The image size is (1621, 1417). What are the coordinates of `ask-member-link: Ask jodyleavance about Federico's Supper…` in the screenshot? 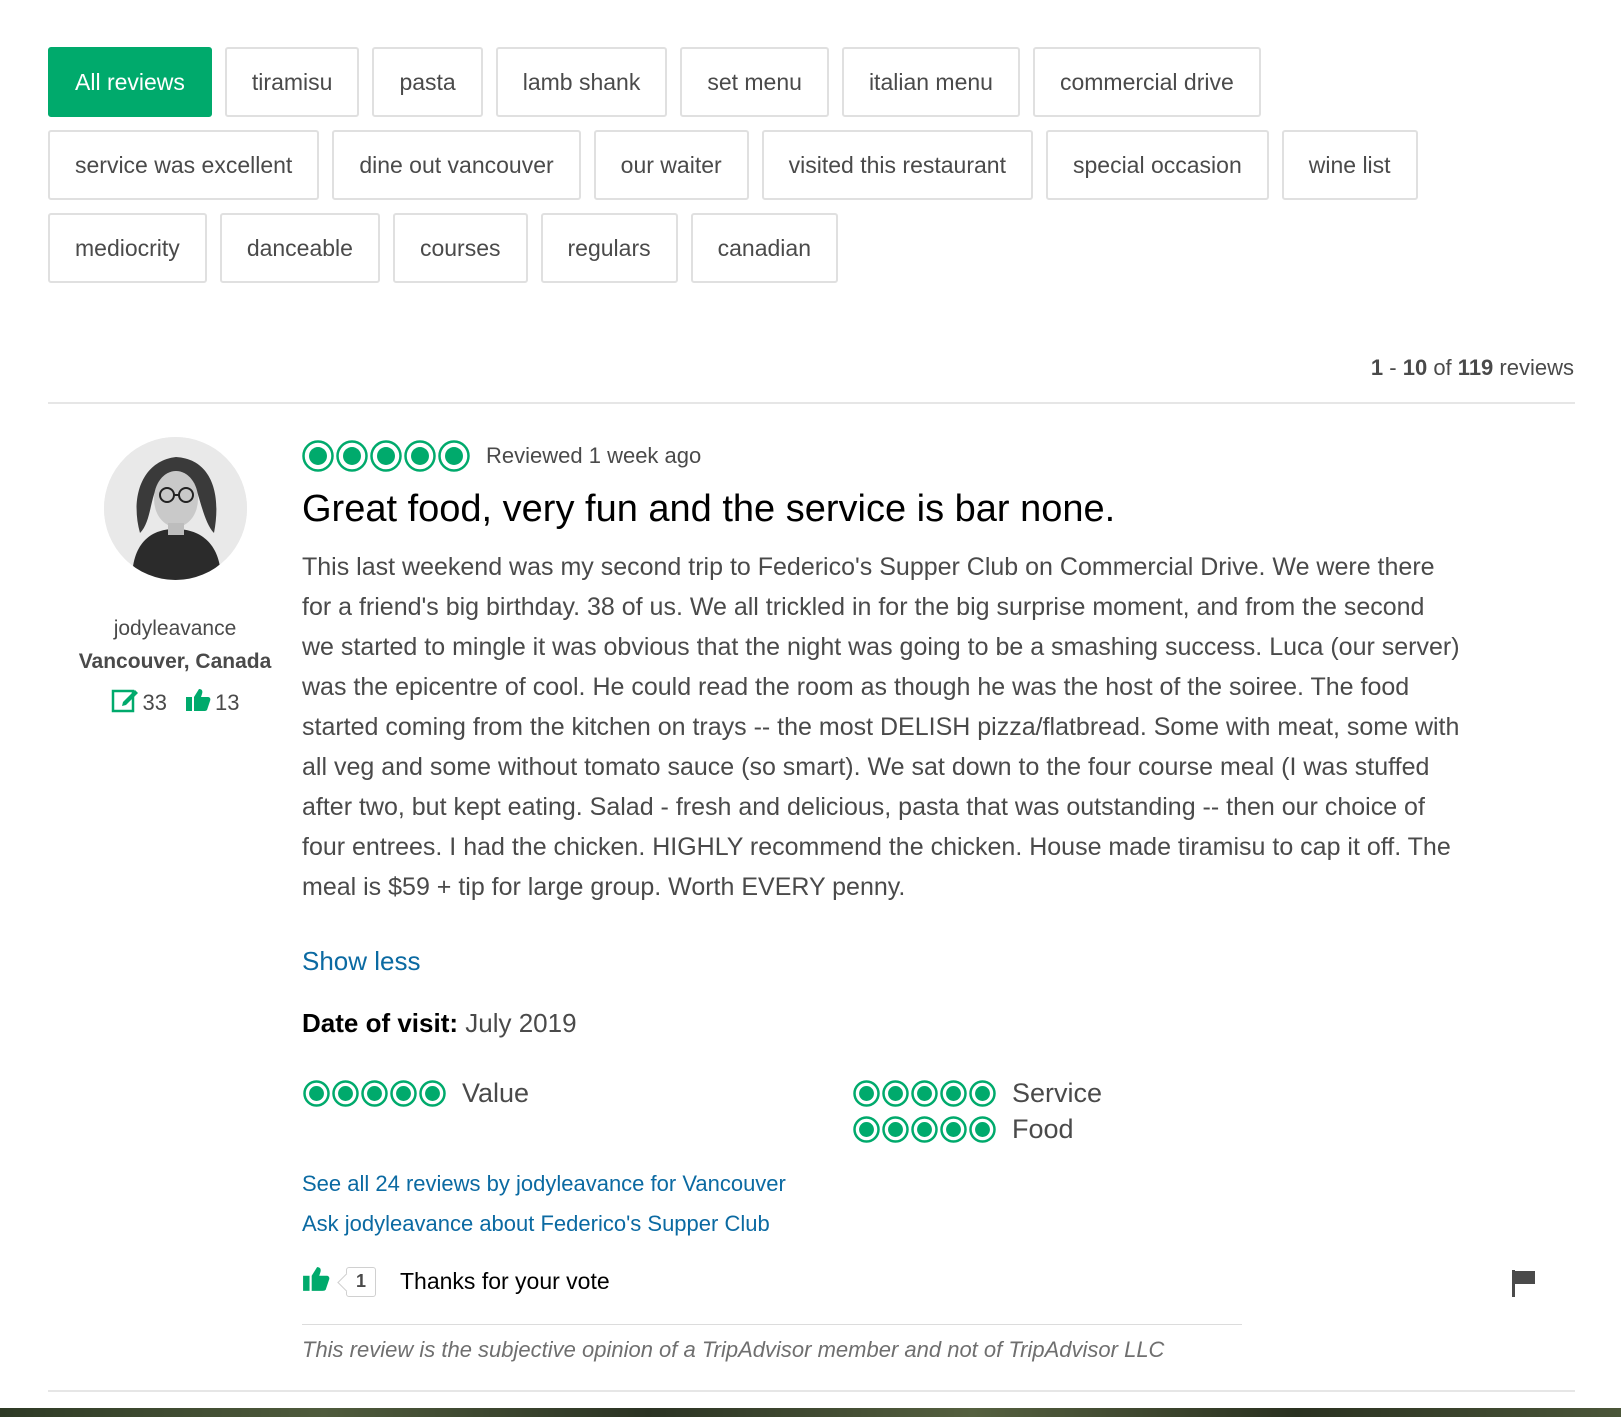 It's located at (882, 1224).